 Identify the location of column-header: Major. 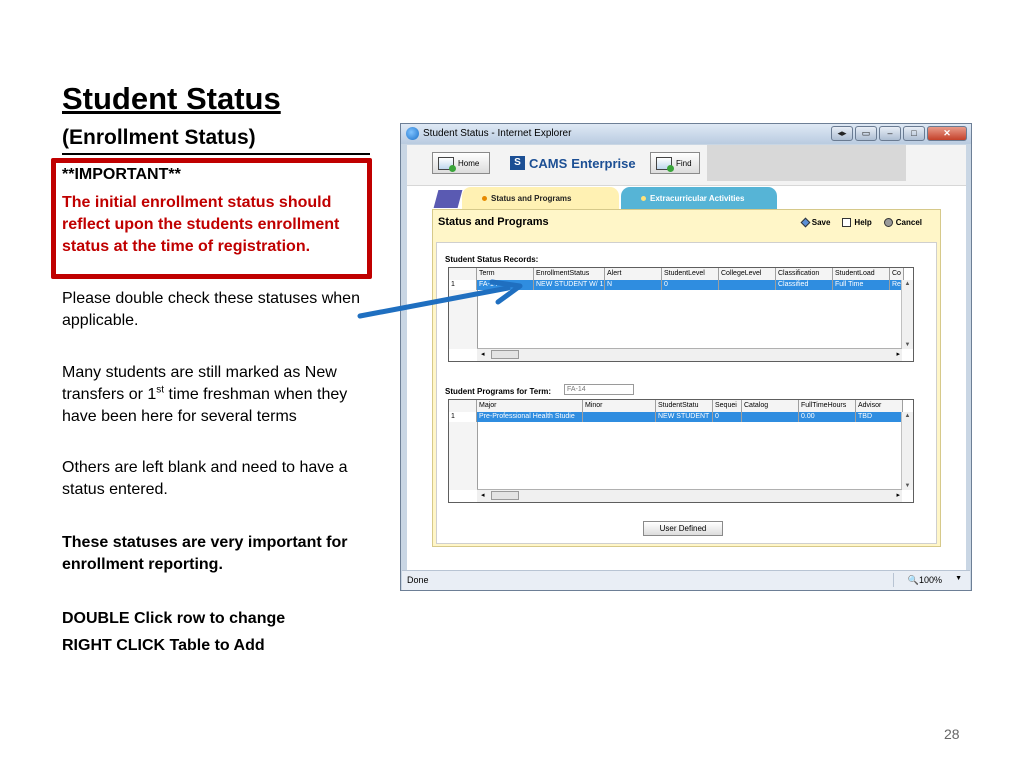
(530, 406).